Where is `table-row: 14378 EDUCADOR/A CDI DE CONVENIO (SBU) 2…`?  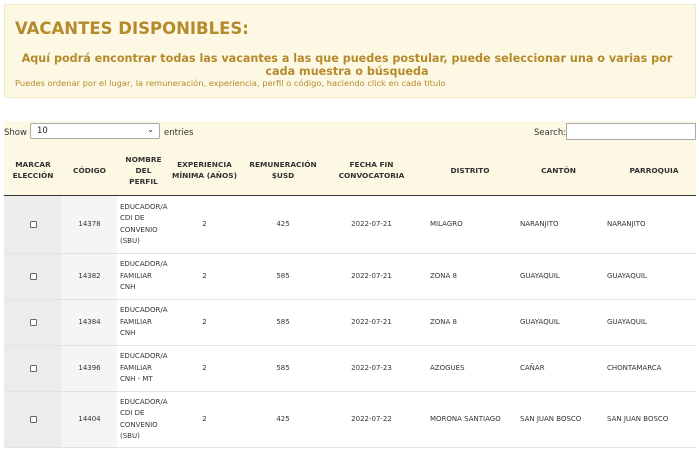
table-row: 14378 EDUCADOR/A CDI DE CONVENIO (SBU) 2… is located at coordinates (350, 225).